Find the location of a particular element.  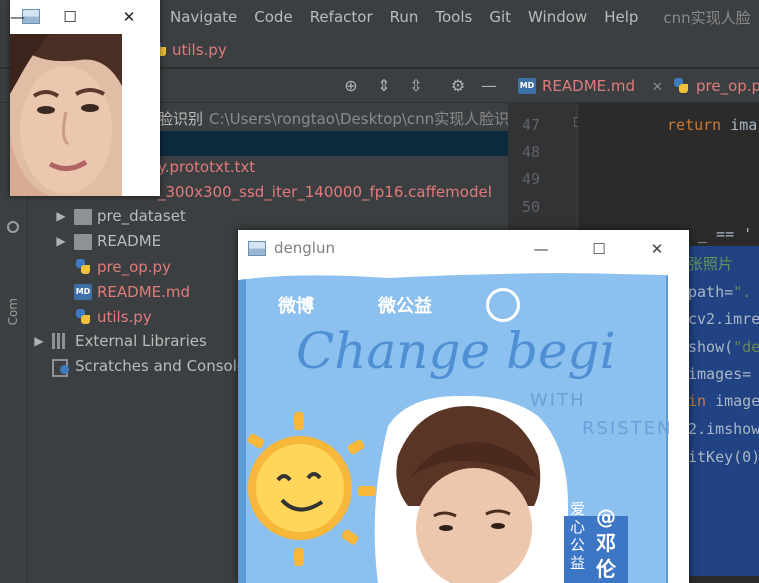

menu-tools: Tools is located at coordinates (453, 17).